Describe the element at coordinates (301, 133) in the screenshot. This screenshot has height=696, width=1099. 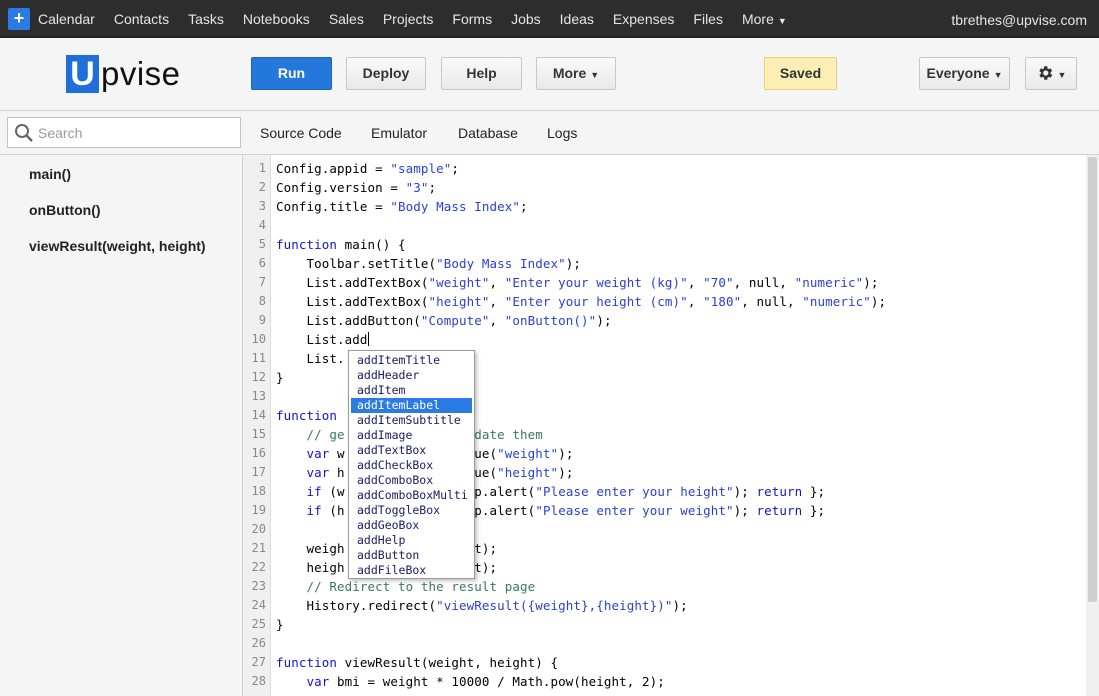
I see `tab-source-code: Source Code` at that location.